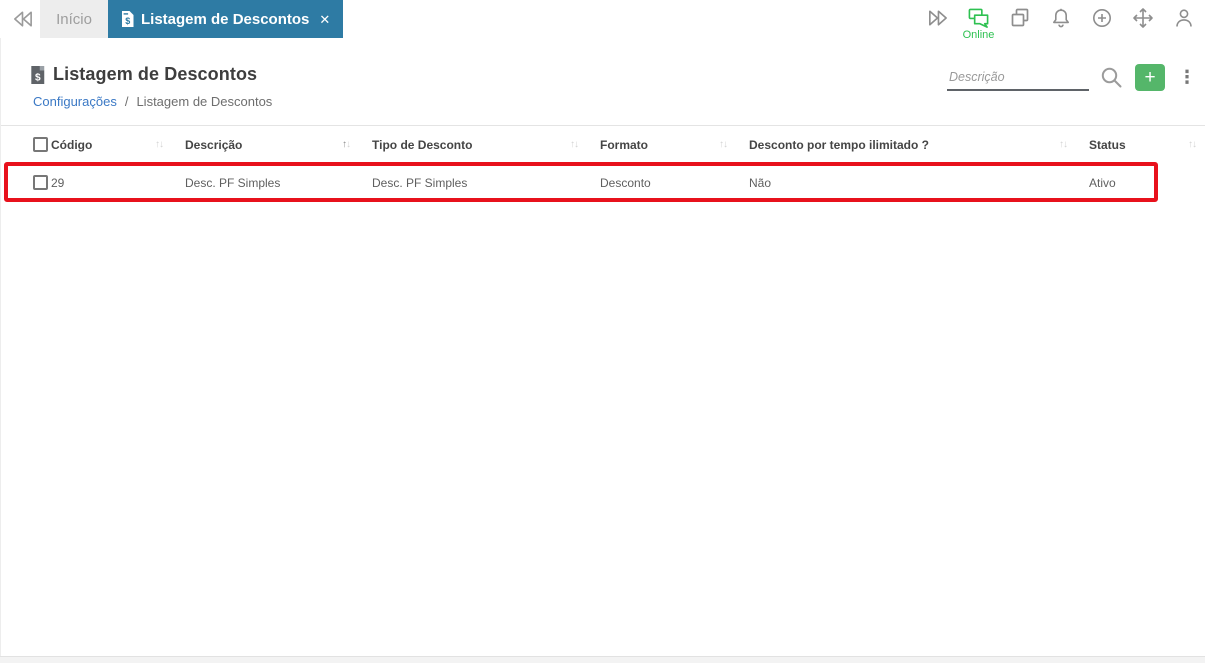 The image size is (1205, 663). Describe the element at coordinates (40, 144) in the screenshot. I see `select-all-checkbox` at that location.